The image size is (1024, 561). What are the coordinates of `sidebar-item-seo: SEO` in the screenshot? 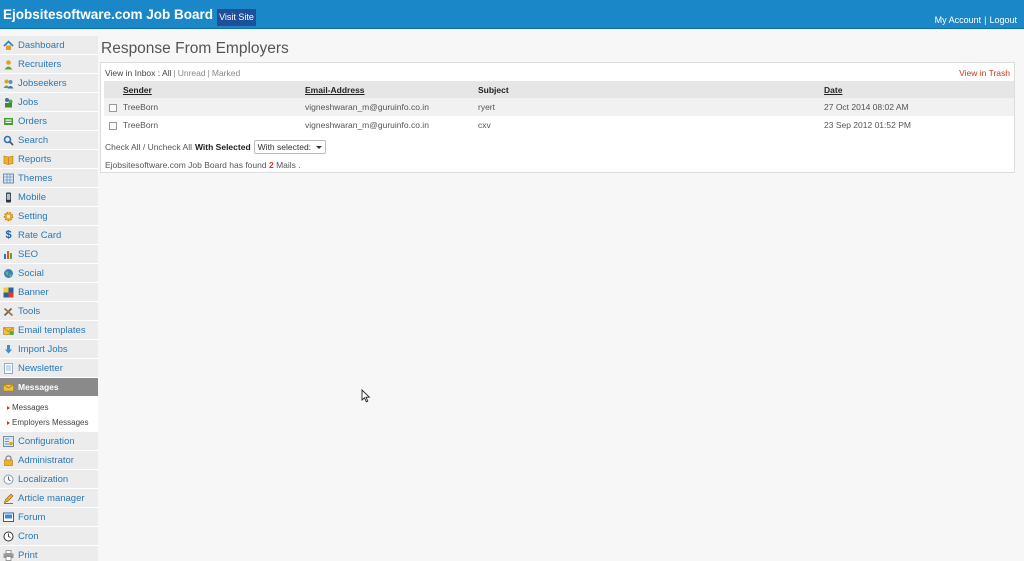 It's located at (49, 254).